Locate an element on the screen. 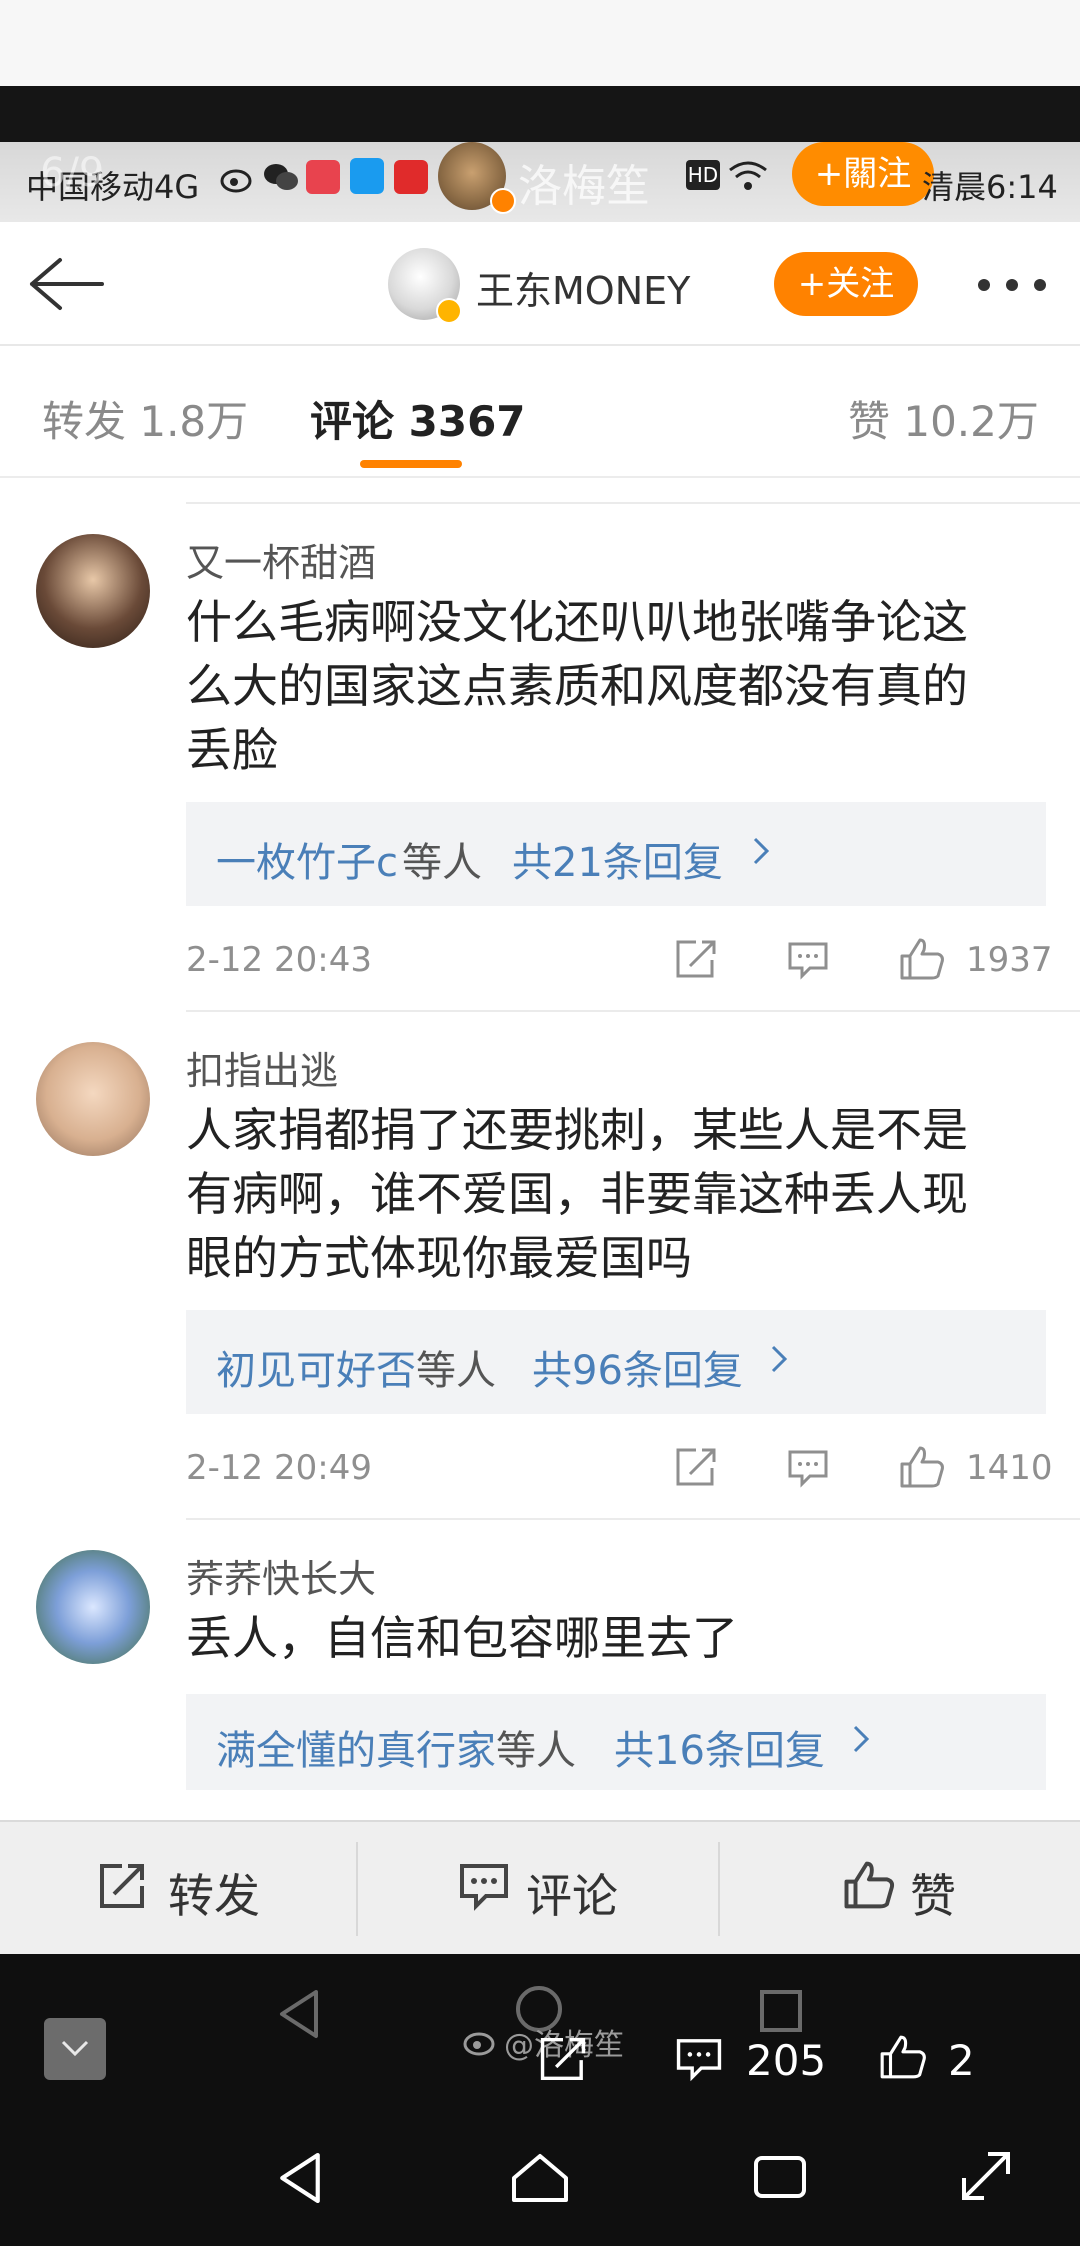 This screenshot has height=2246, width=1080. post-header: 王东MONEY +关注 is located at coordinates (540, 284).